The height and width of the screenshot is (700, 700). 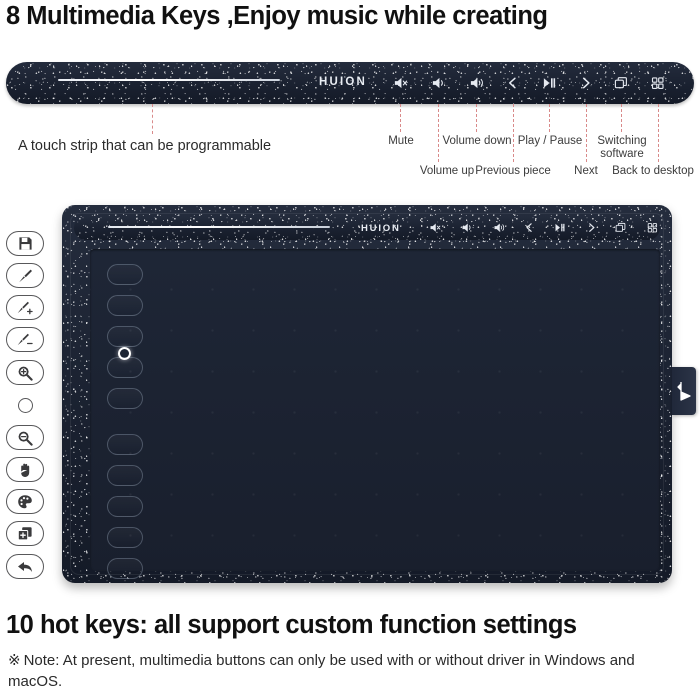 What do you see at coordinates (25, 275) in the screenshot?
I see `sidebar-brush-icon` at bounding box center [25, 275].